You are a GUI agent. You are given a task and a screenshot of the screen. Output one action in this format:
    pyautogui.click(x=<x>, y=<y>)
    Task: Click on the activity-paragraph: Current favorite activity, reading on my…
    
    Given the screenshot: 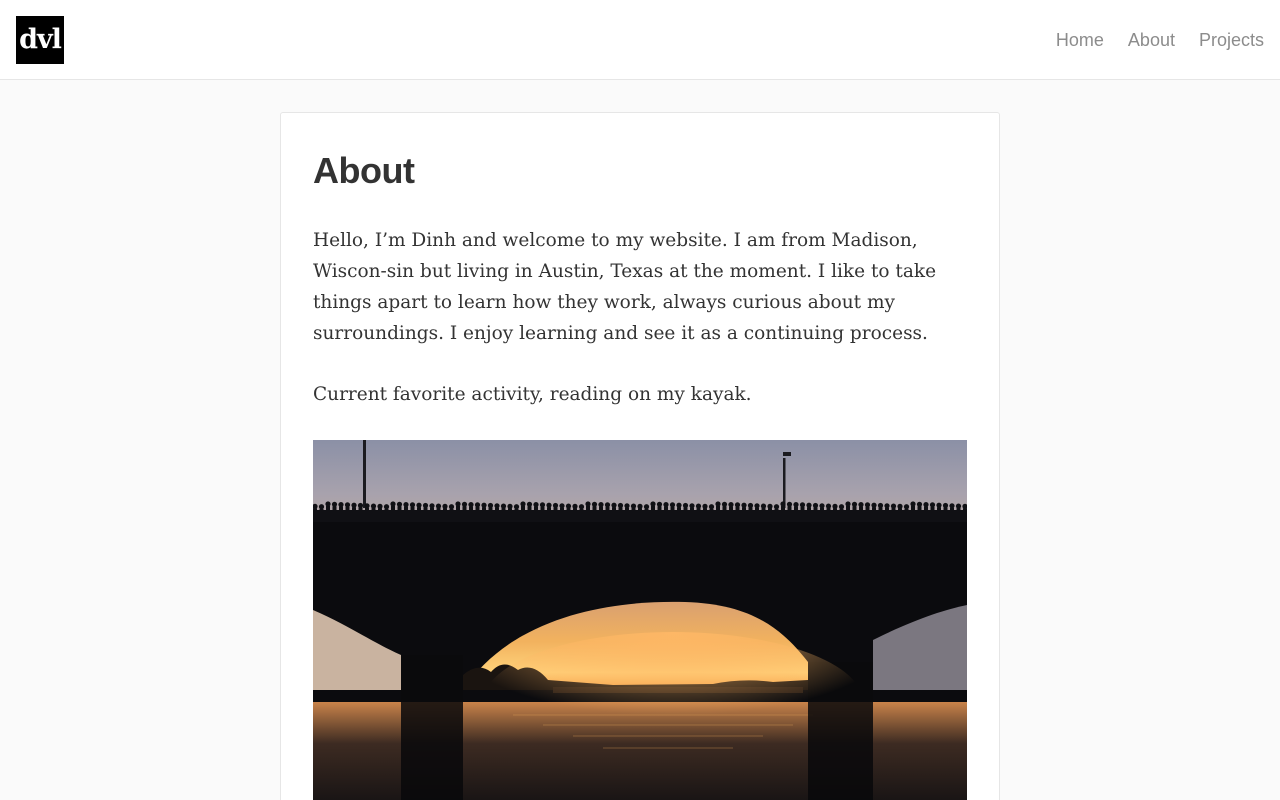 What is the action you would take?
    pyautogui.click(x=532, y=394)
    